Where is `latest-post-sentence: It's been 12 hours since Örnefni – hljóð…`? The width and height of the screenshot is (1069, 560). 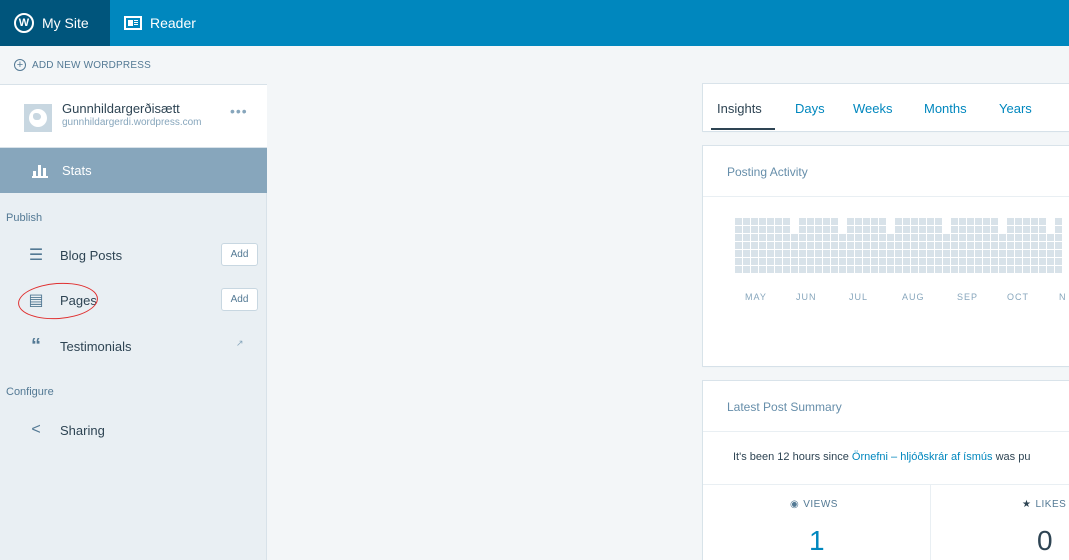 latest-post-sentence: It's been 12 hours since Örnefni – hljóð… is located at coordinates (881, 457).